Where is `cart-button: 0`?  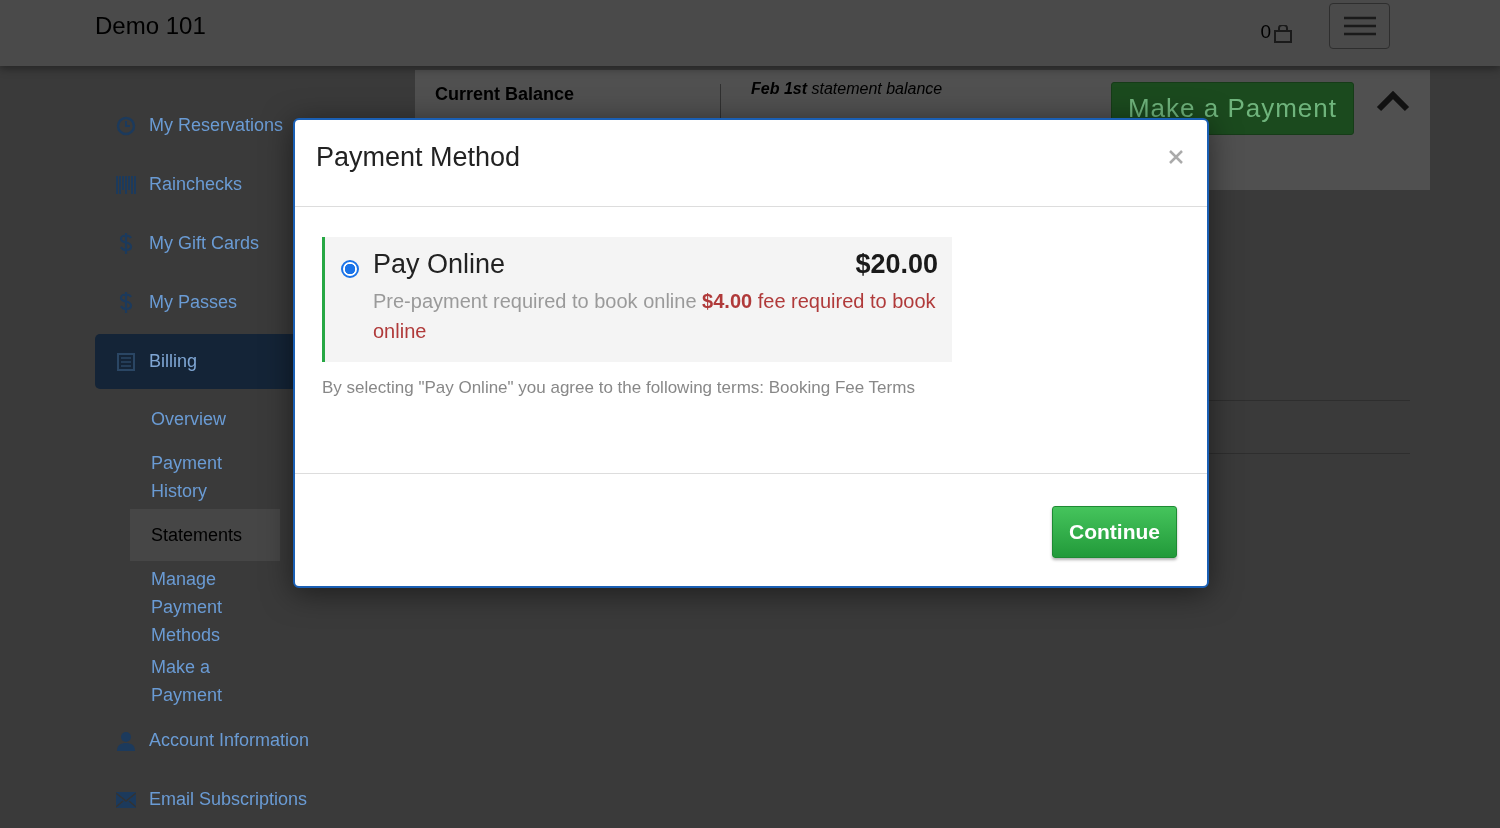 cart-button: 0 is located at coordinates (1276, 32).